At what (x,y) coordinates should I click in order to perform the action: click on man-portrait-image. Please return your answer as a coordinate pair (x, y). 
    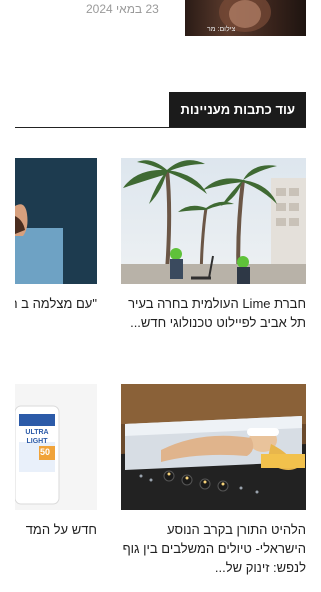
    Looking at the image, I should click on (56, 221).